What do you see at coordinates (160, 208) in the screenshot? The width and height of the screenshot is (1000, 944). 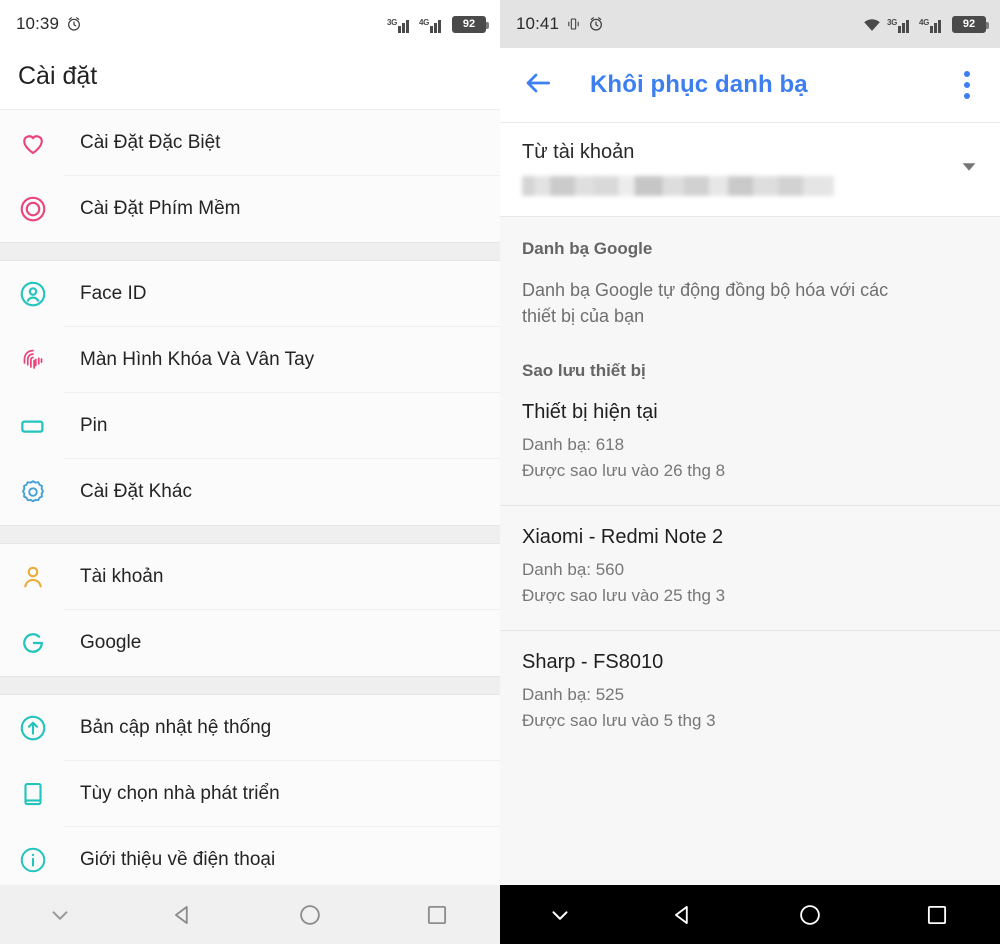 I see `settings-row-label: Cài Đặt Phím Mềm` at bounding box center [160, 208].